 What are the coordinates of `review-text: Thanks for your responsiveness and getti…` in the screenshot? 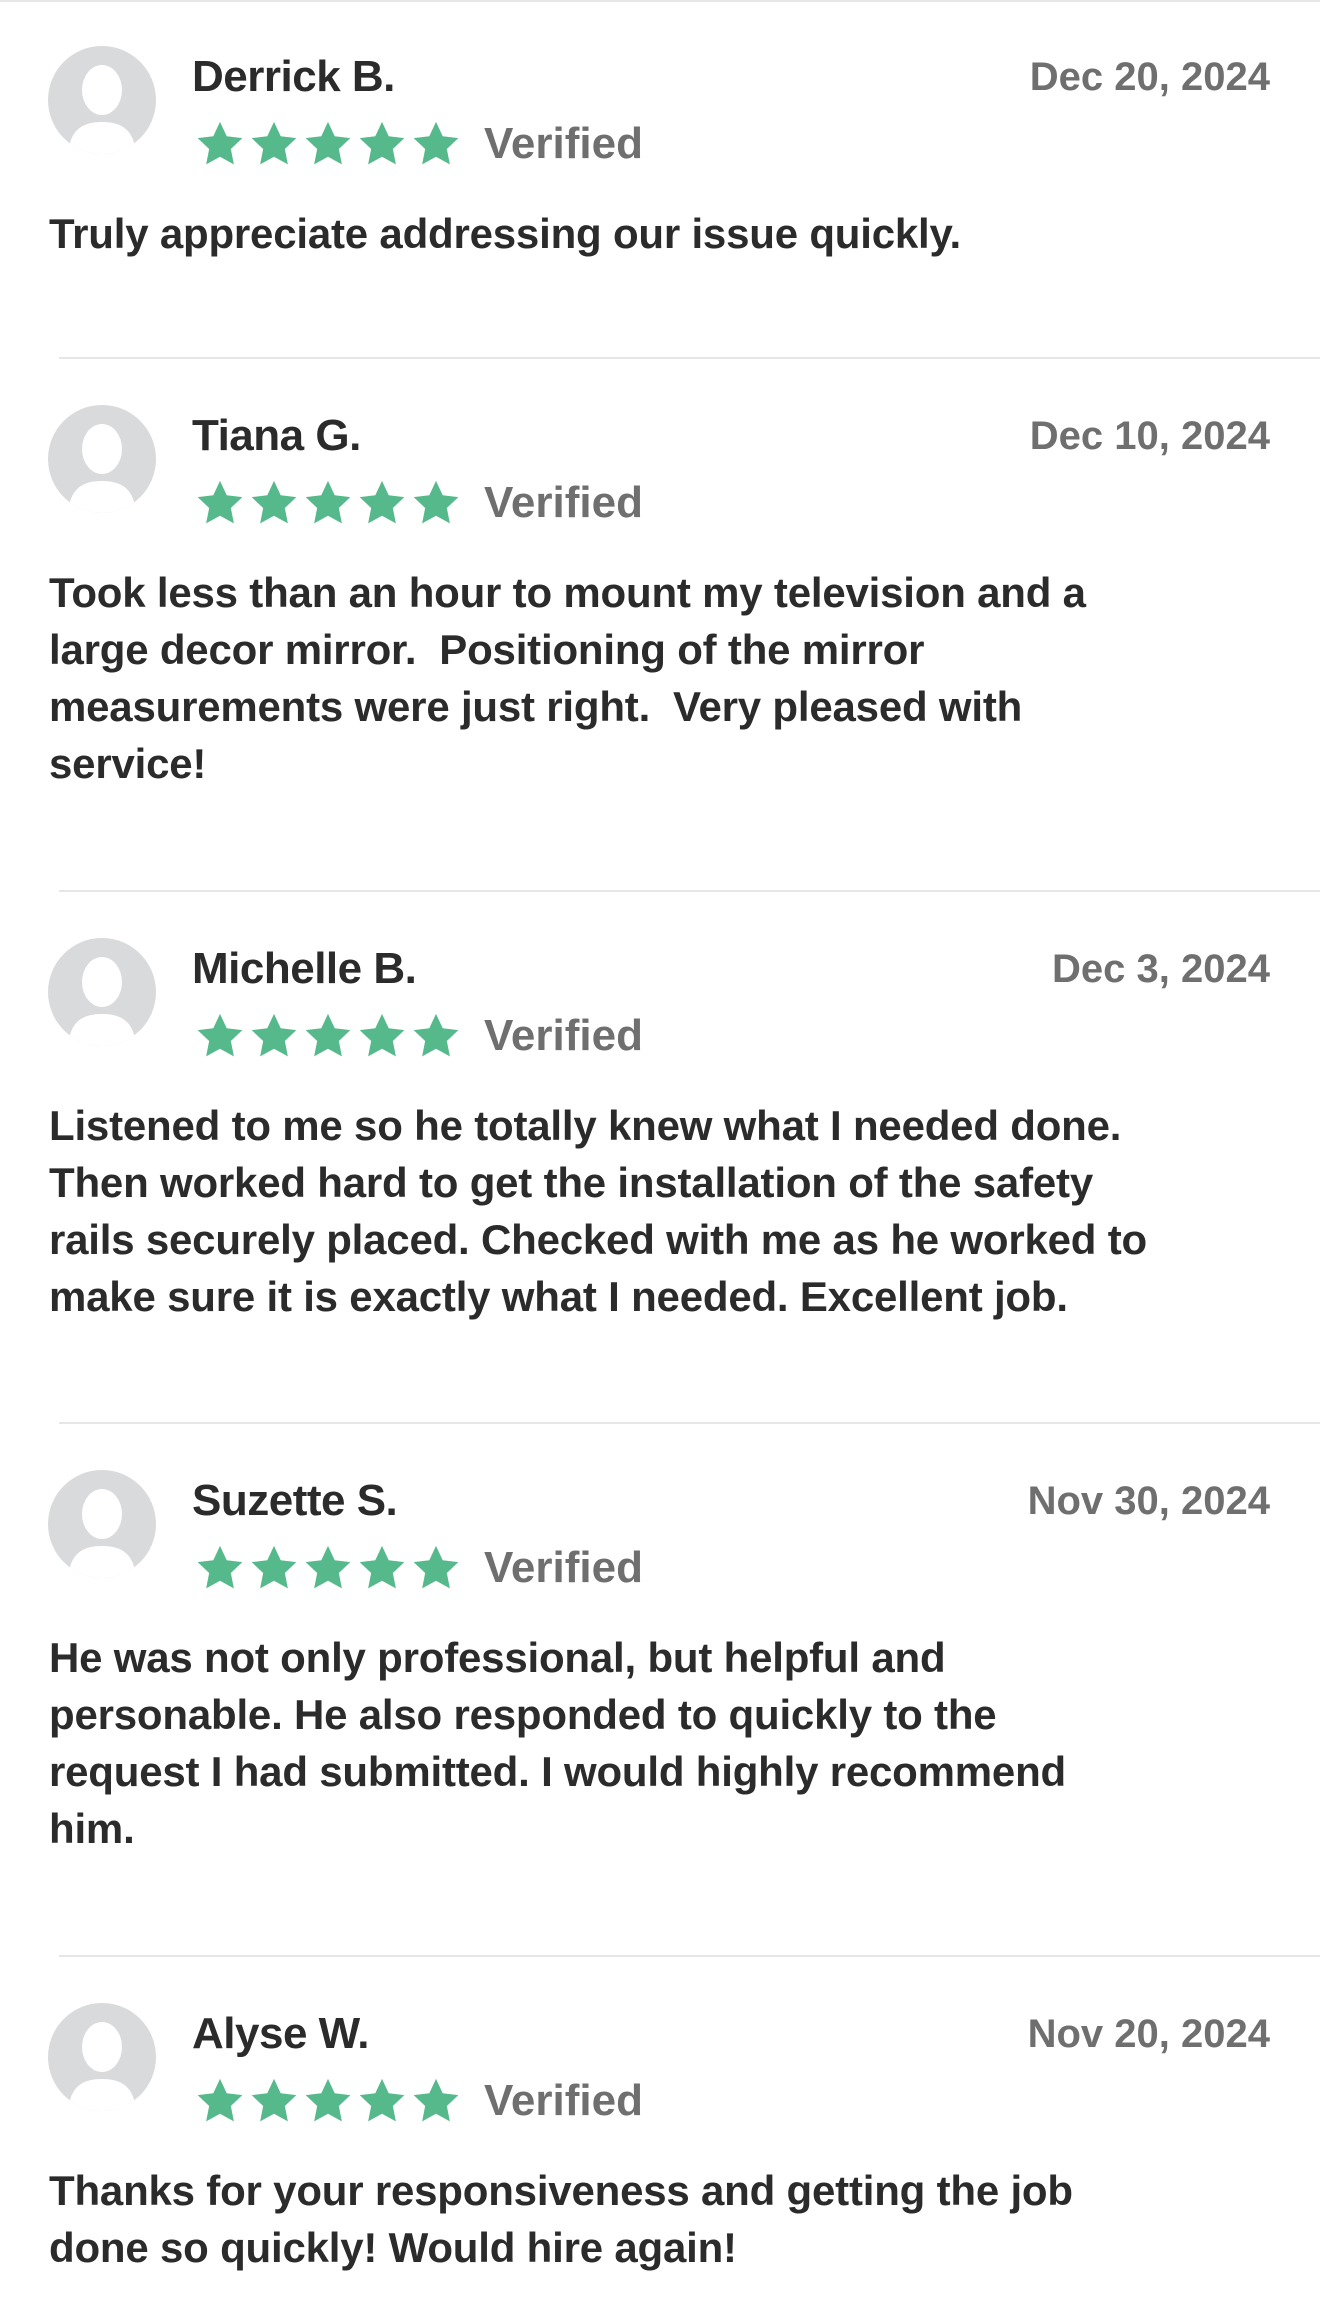 It's located at (561, 2219).